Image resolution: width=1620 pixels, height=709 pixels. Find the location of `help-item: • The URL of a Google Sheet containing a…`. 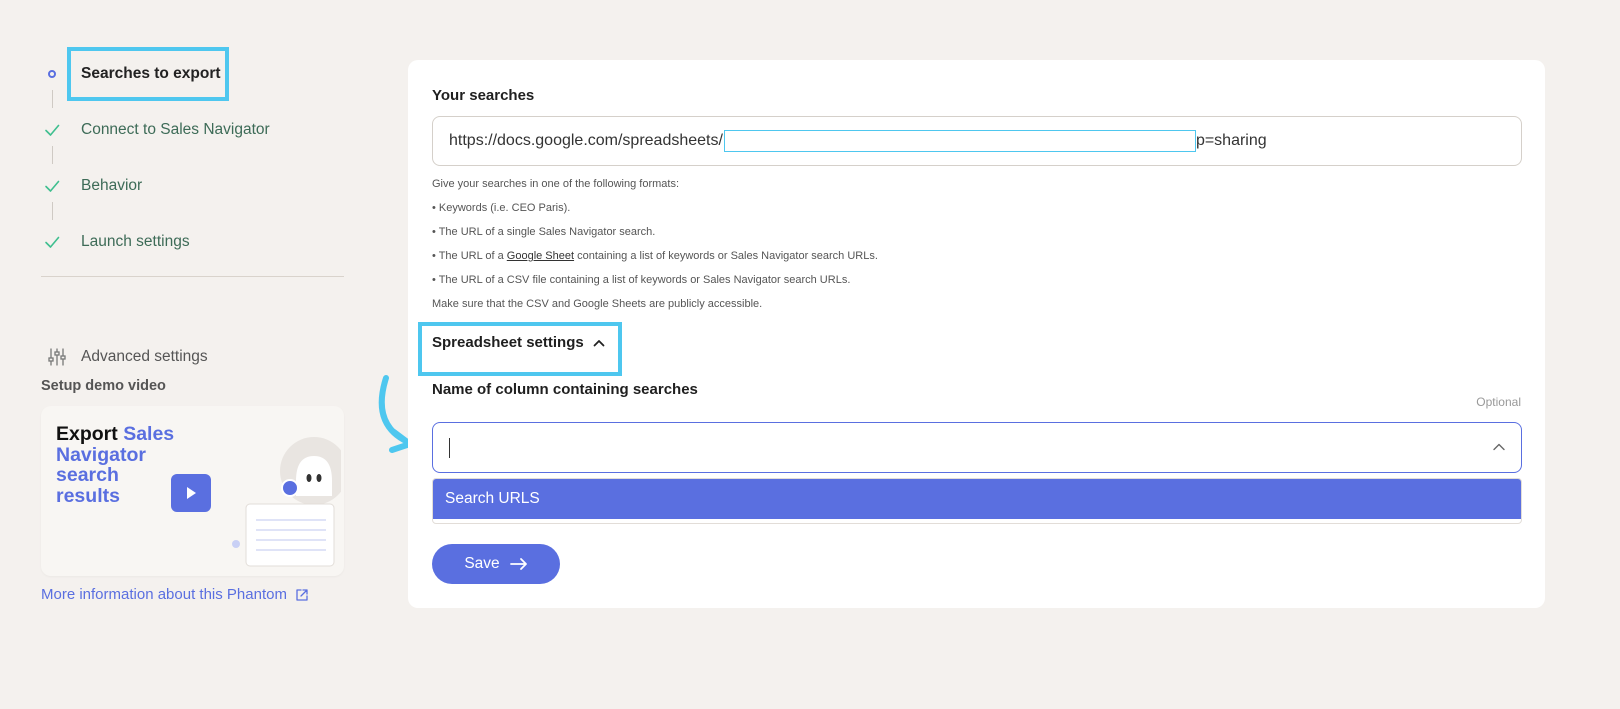

help-item: • The URL of a Google Sheet containing a… is located at coordinates (655, 256).